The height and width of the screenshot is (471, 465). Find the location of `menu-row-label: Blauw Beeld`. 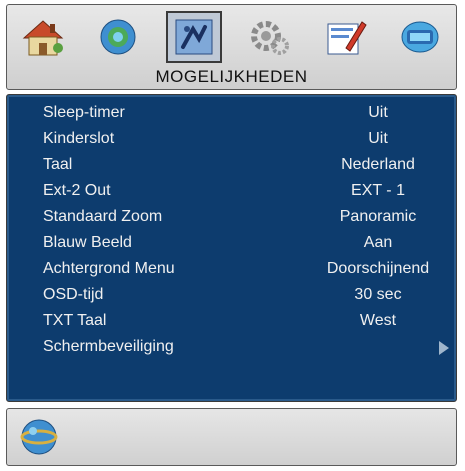

menu-row-label: Blauw Beeld is located at coordinates (87, 242).